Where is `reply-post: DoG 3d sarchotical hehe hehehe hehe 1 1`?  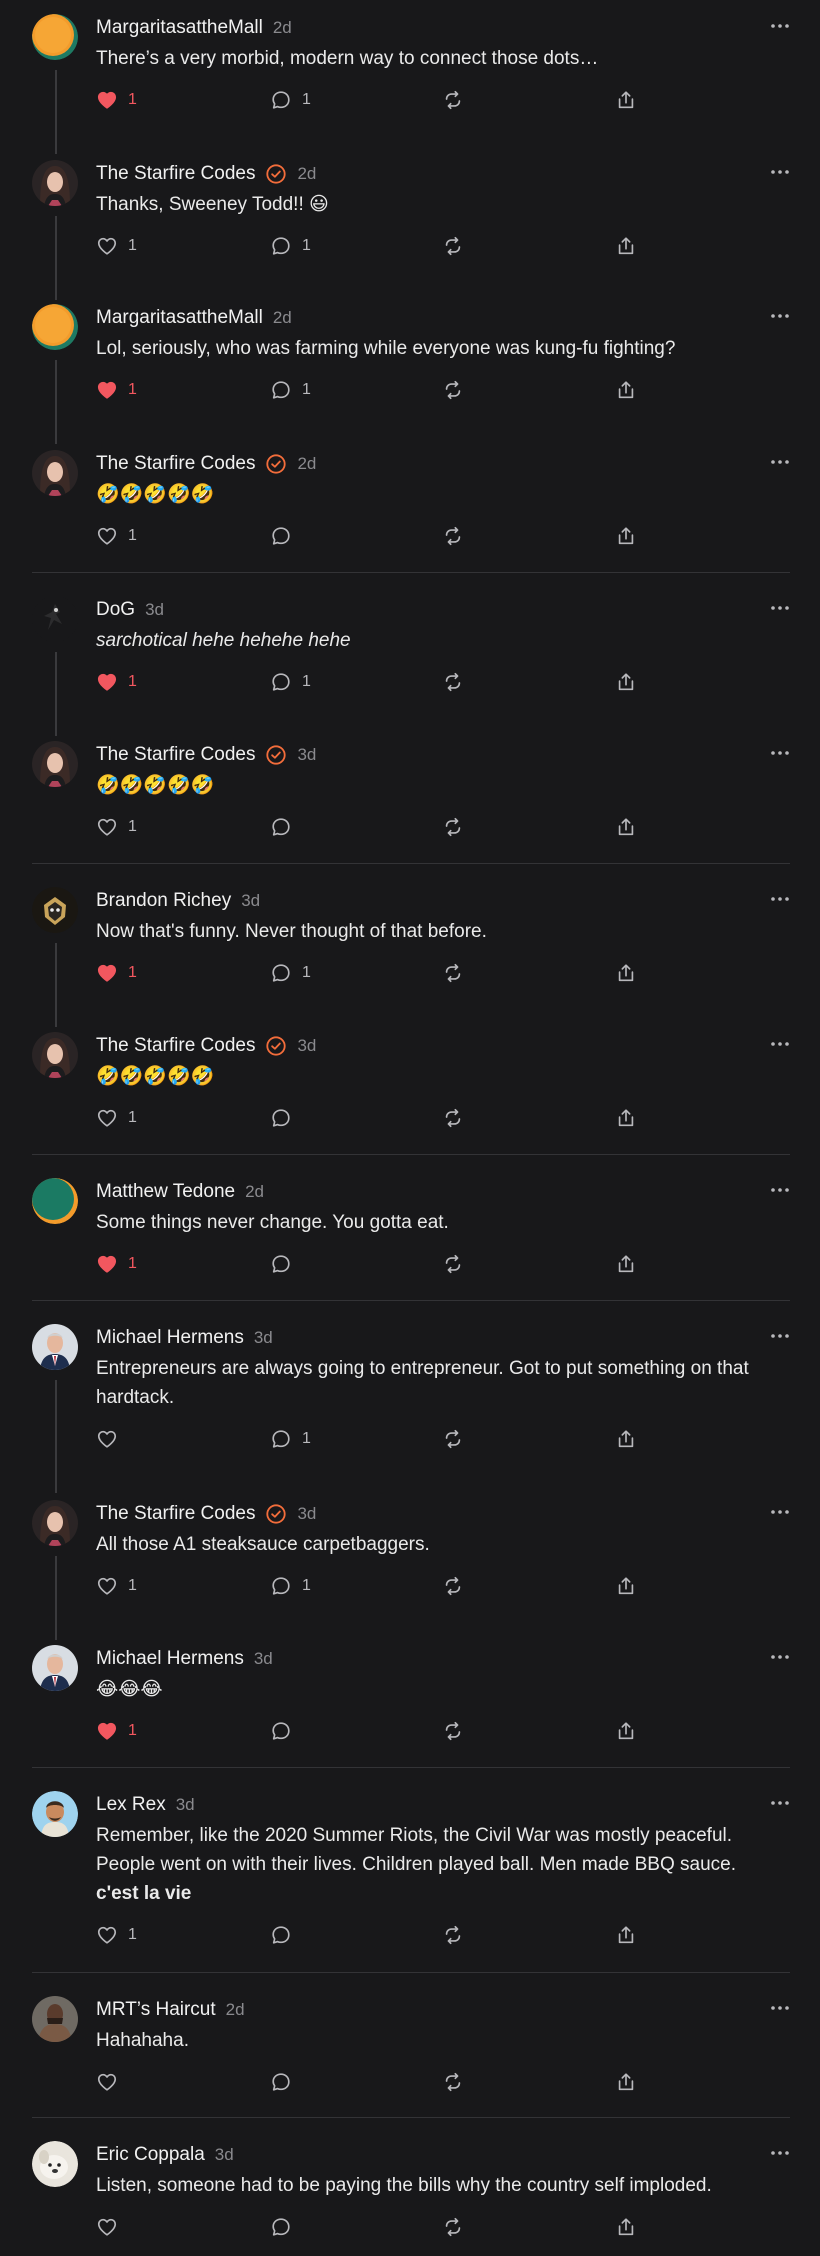
reply-post: DoG 3d sarchotical hehe hehehe hehe 1 1 is located at coordinates (410, 666).